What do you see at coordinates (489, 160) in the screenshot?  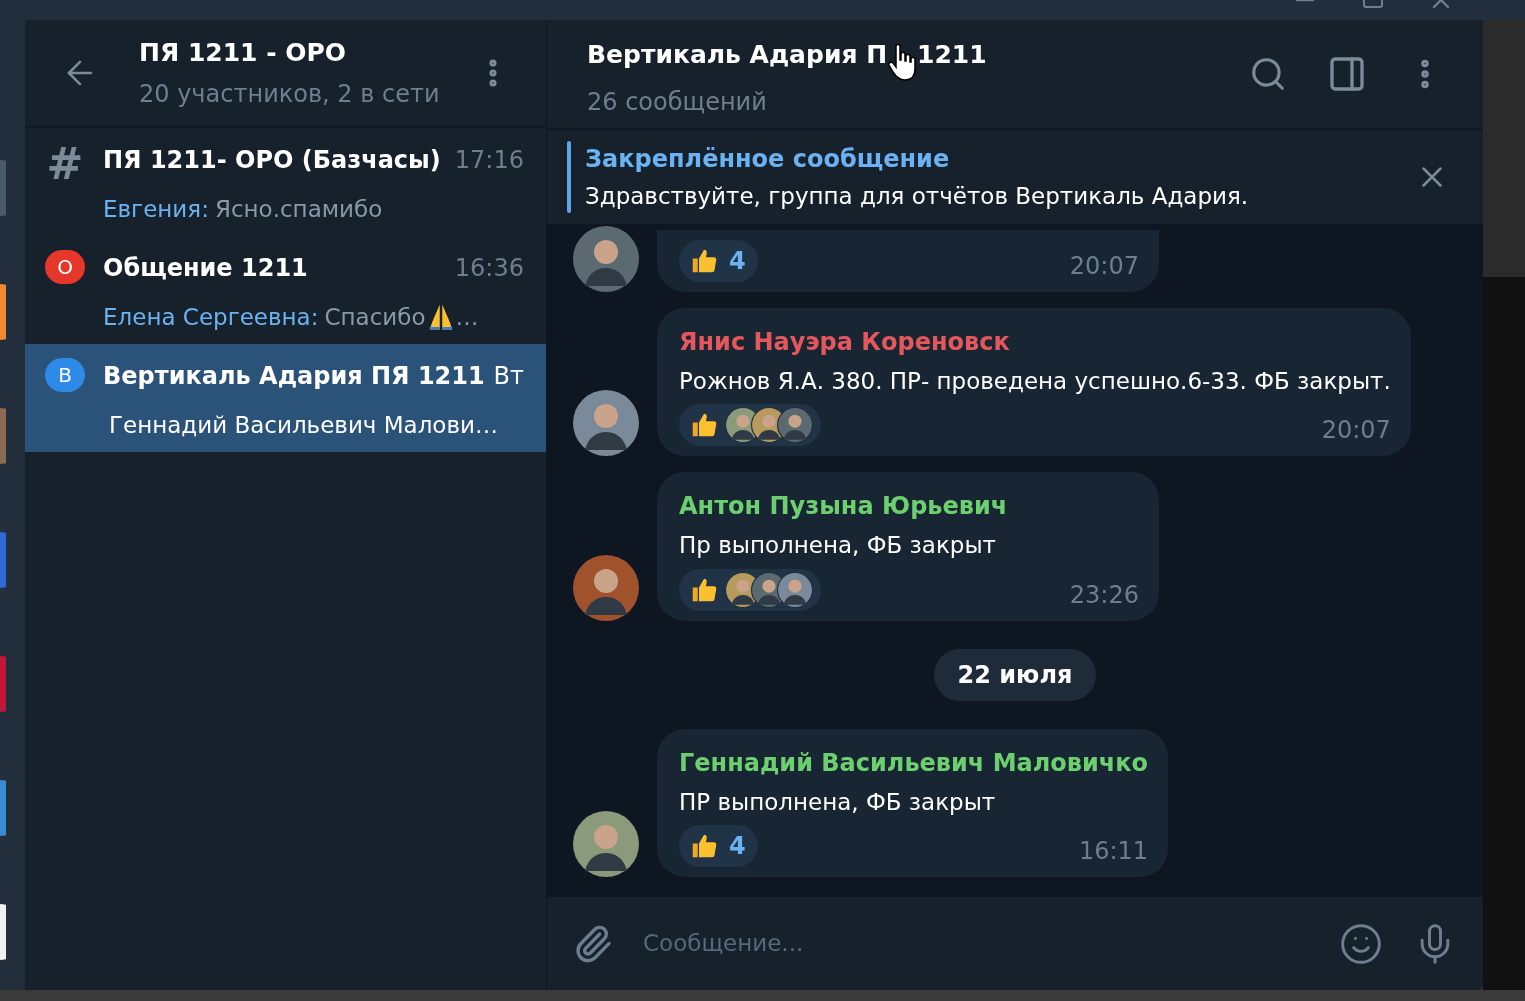 I see `chat-time: 17:16` at bounding box center [489, 160].